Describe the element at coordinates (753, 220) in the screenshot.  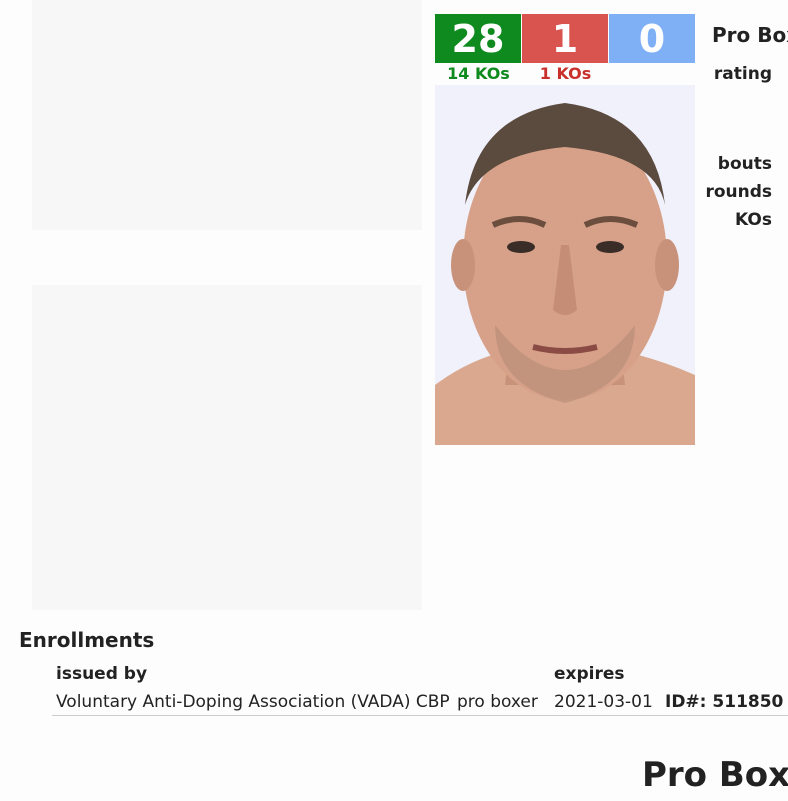
I see `kos-label: KOs` at that location.